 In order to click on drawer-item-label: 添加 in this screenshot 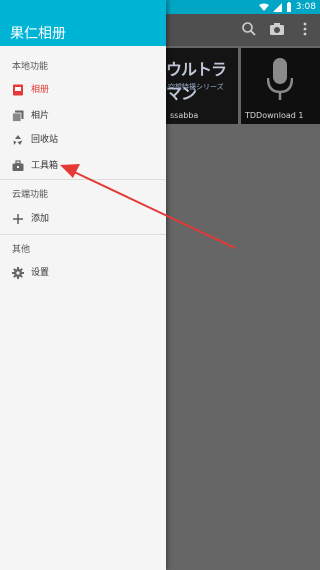, I will do `click(40, 219)`.